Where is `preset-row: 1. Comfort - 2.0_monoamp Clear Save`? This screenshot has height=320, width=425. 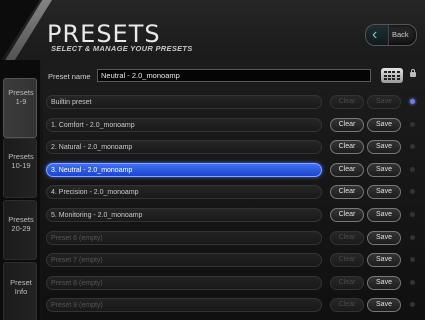
preset-row: 1. Comfort - 2.0_monoamp Clear Save is located at coordinates (235, 125).